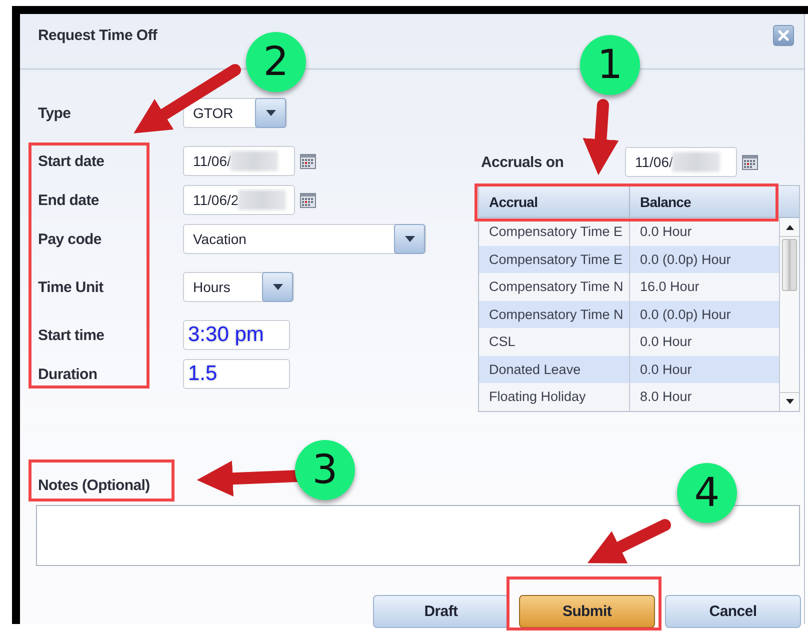  I want to click on close-button, so click(783, 35).